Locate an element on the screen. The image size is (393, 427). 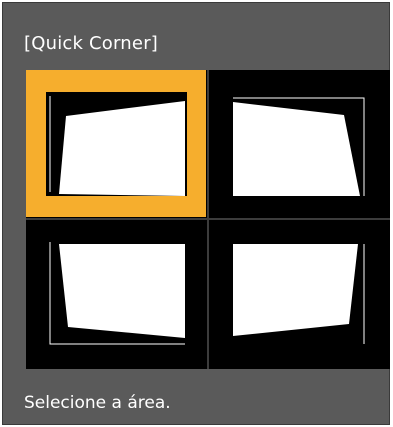
keystone-bottom-right-icon is located at coordinates (299, 294).